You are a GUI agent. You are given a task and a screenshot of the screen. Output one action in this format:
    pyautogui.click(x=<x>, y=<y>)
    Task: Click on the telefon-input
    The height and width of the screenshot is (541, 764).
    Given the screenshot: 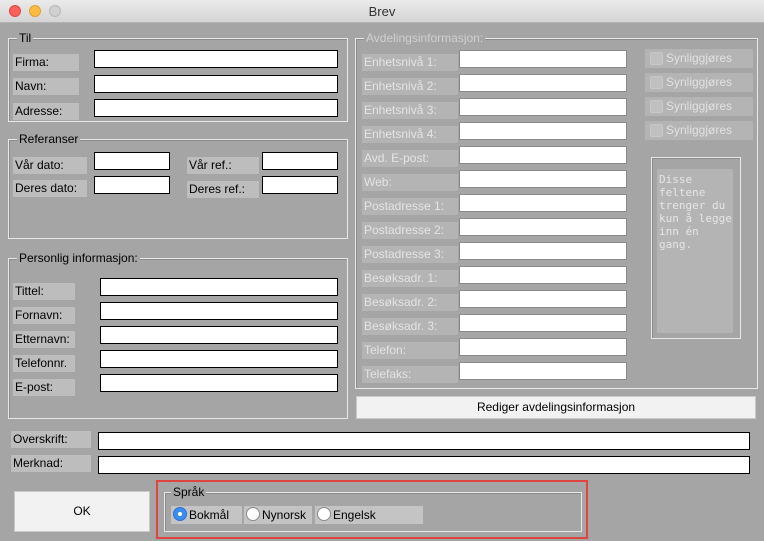 What is the action you would take?
    pyautogui.click(x=543, y=347)
    